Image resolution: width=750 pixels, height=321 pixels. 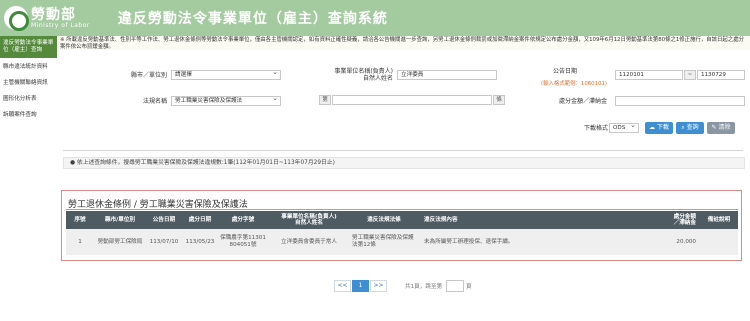 I want to click on form-divider, so click(x=403, y=150).